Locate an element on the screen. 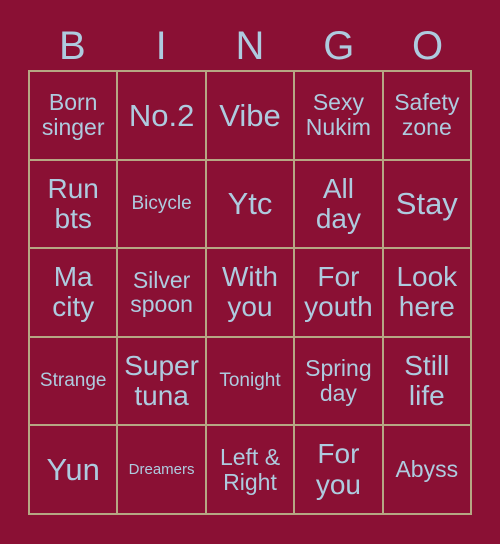 The image size is (500, 544). bingo-cell-label: Super tuna is located at coordinates (161, 380).